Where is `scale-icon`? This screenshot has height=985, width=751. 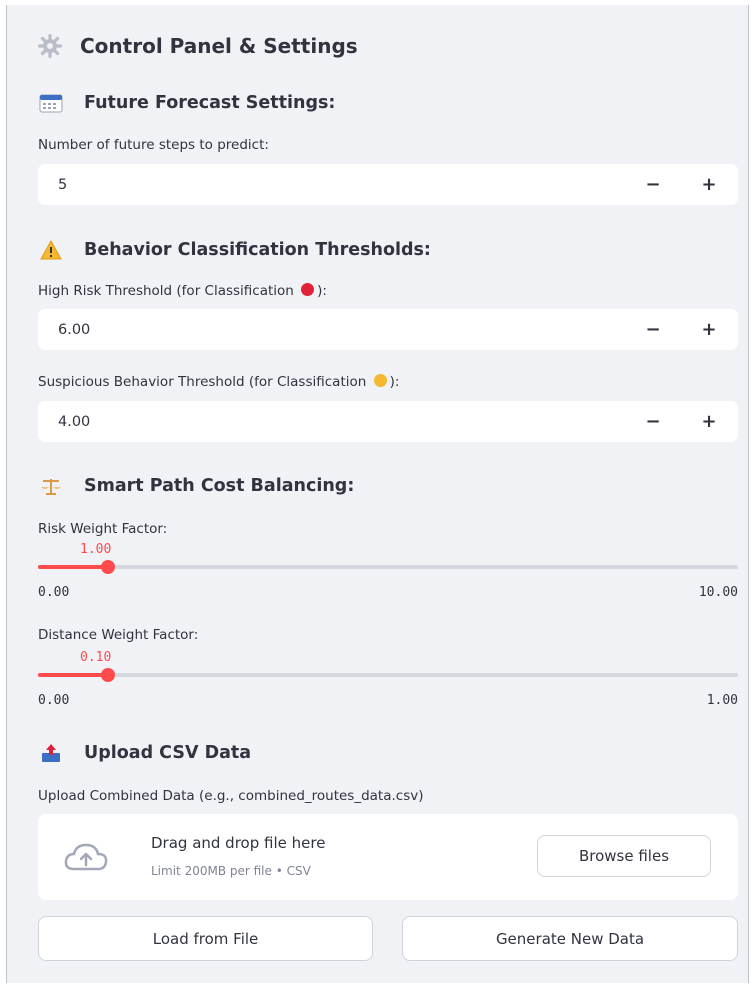
scale-icon is located at coordinates (51, 486).